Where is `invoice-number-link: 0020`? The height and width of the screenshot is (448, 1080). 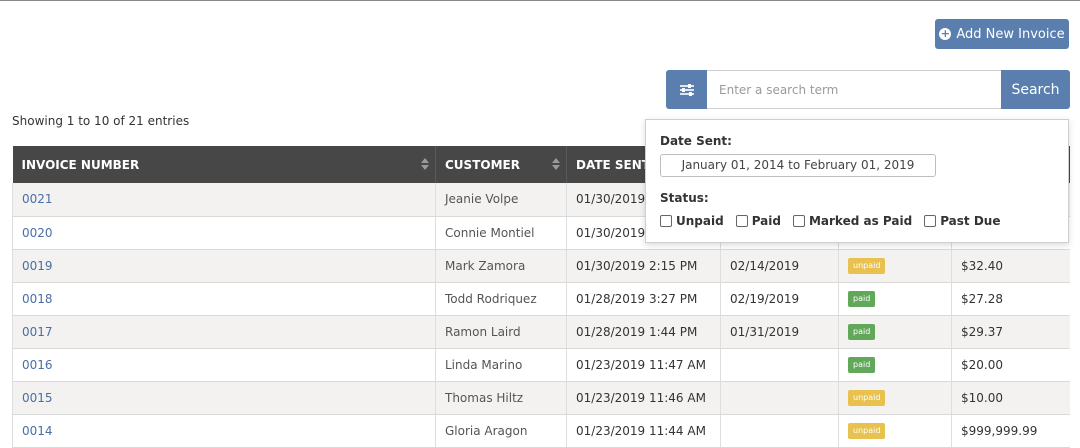 invoice-number-link: 0020 is located at coordinates (37, 233).